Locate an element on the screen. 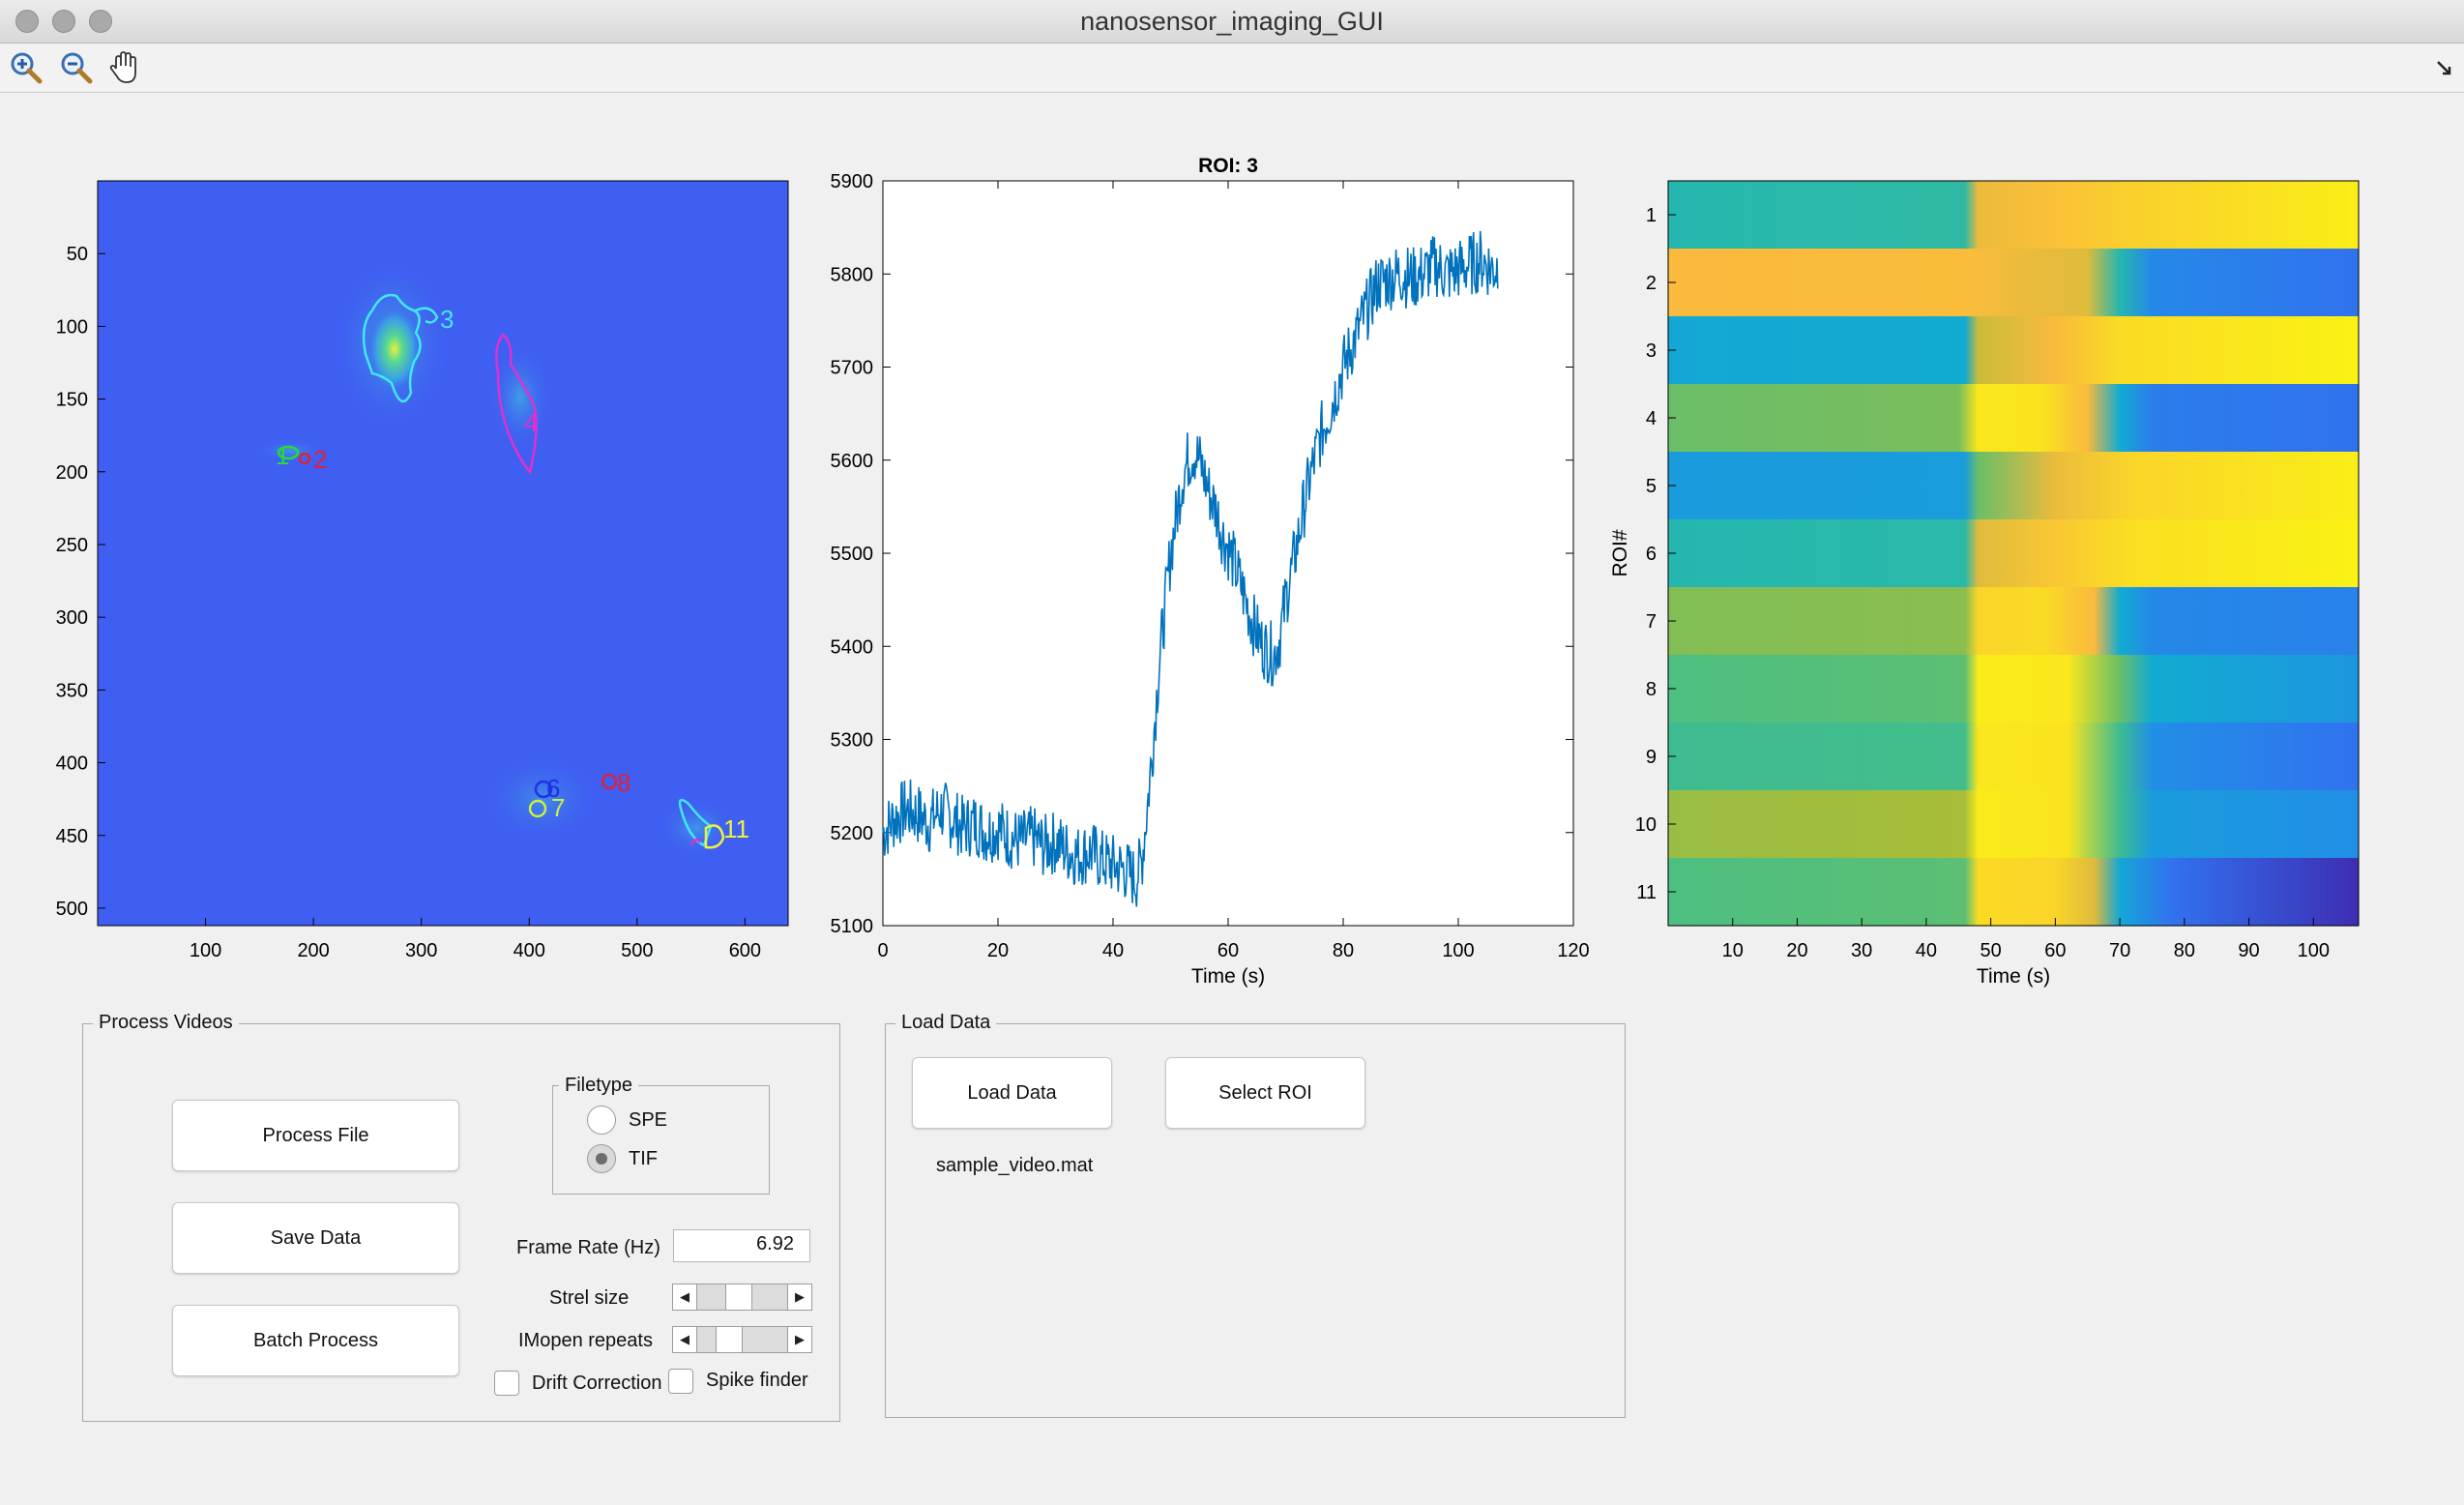 The width and height of the screenshot is (2464, 1505). roi-label-1: 1 is located at coordinates (282, 455).